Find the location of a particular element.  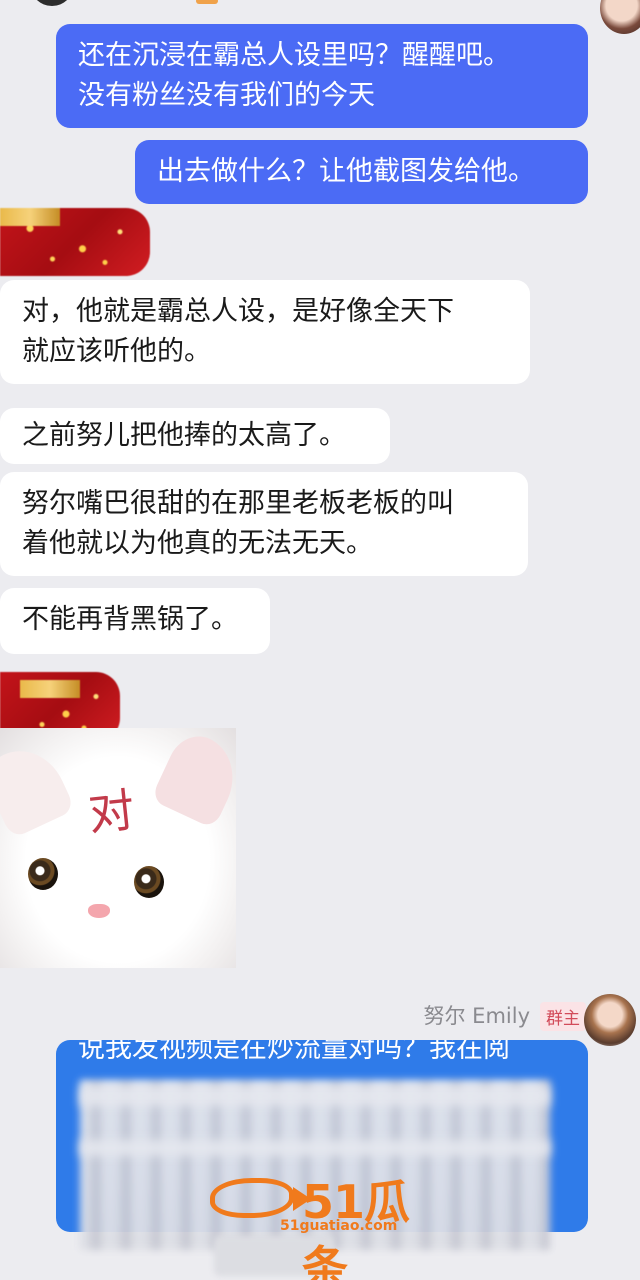

message-bubble-outgoing: 出去做什么？让他截图发给他。 is located at coordinates (361, 172).